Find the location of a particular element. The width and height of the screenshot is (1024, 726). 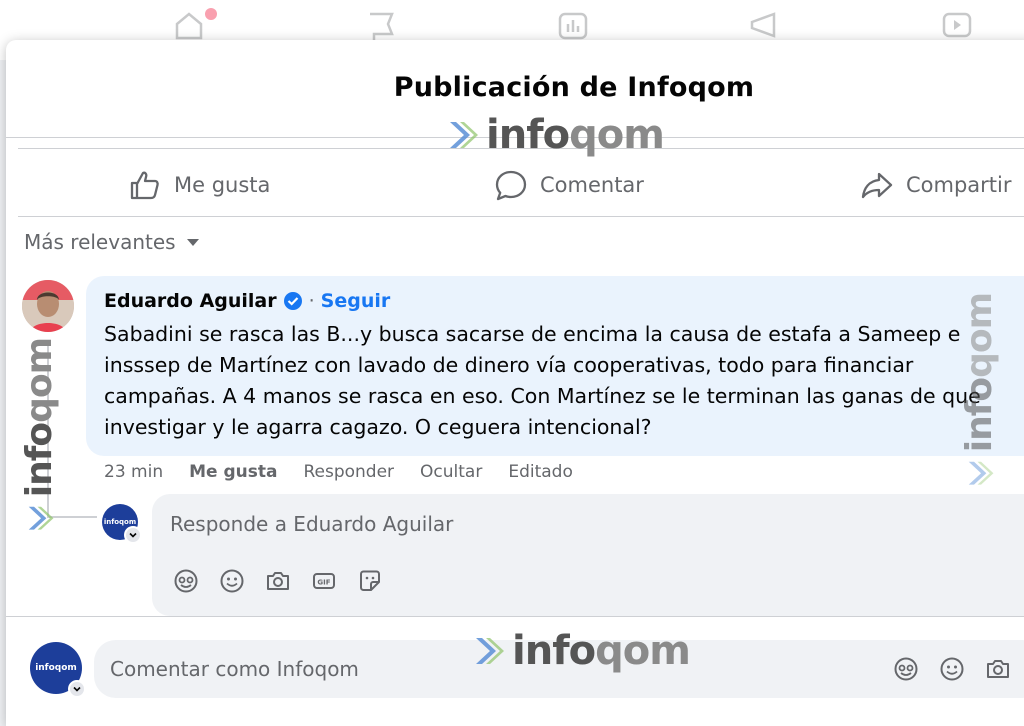

person-photo is located at coordinates (48, 306).